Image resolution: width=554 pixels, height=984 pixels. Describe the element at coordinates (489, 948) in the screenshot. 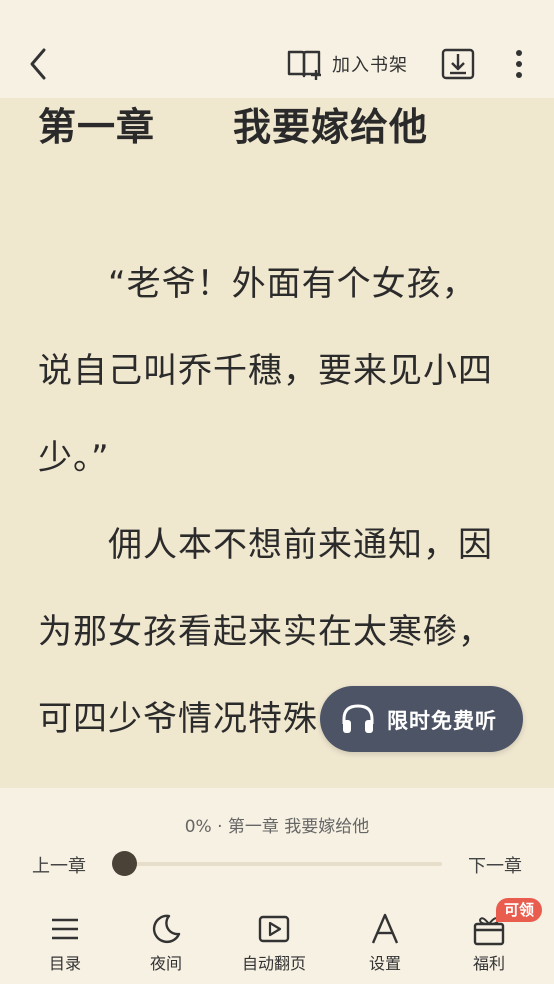

I see `nav-welfare: 福利` at that location.